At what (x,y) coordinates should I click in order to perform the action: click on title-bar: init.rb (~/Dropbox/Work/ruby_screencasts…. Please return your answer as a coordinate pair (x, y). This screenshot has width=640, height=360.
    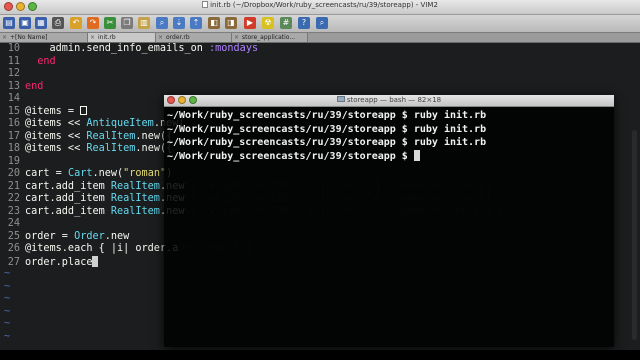
    Looking at the image, I should click on (320, 7).